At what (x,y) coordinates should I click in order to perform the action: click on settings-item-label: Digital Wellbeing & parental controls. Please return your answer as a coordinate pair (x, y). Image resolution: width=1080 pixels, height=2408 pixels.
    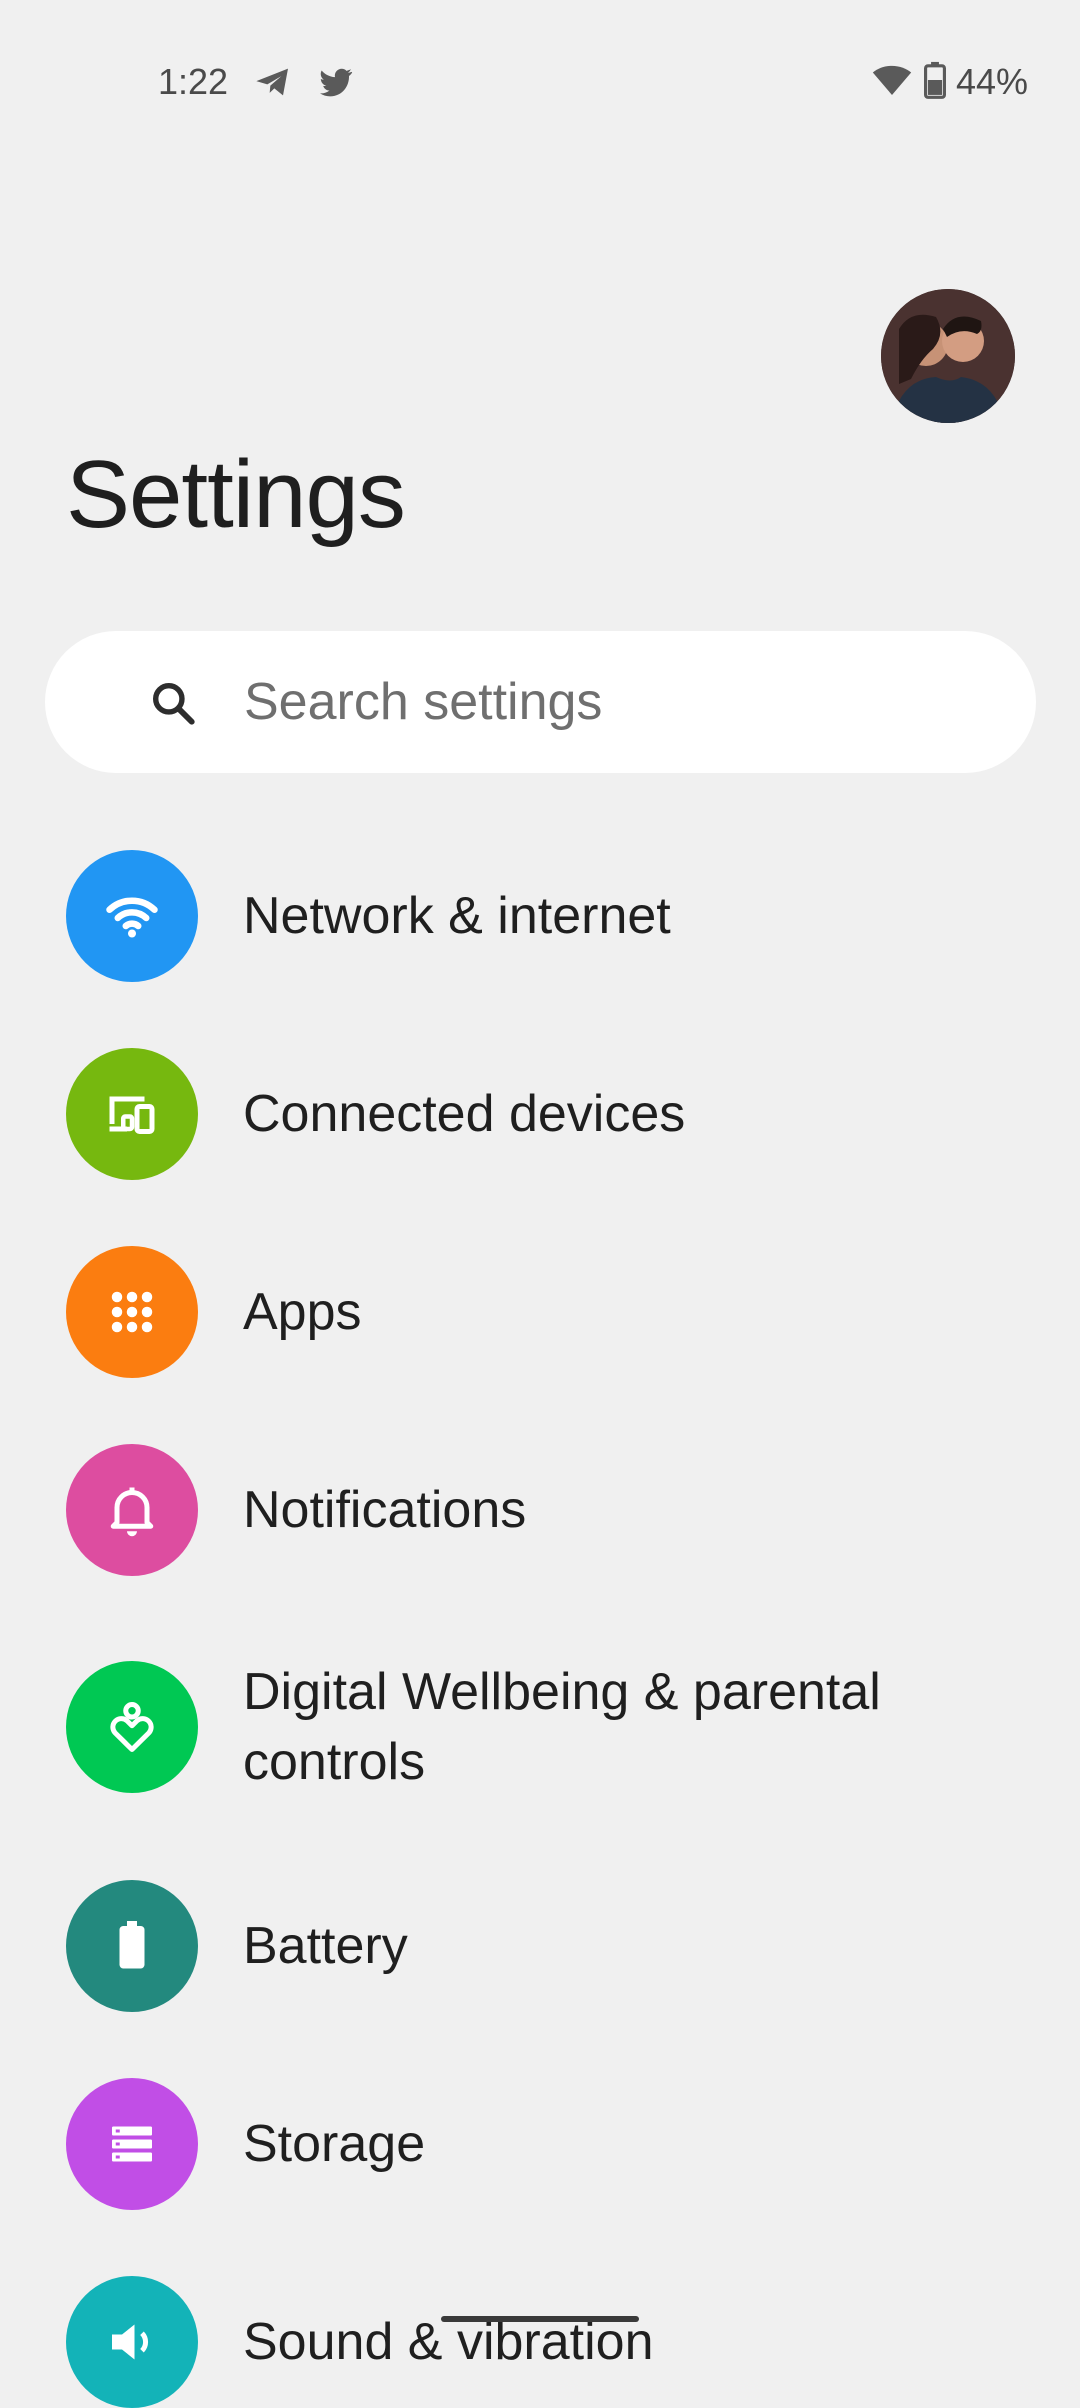
    Looking at the image, I should click on (562, 1727).